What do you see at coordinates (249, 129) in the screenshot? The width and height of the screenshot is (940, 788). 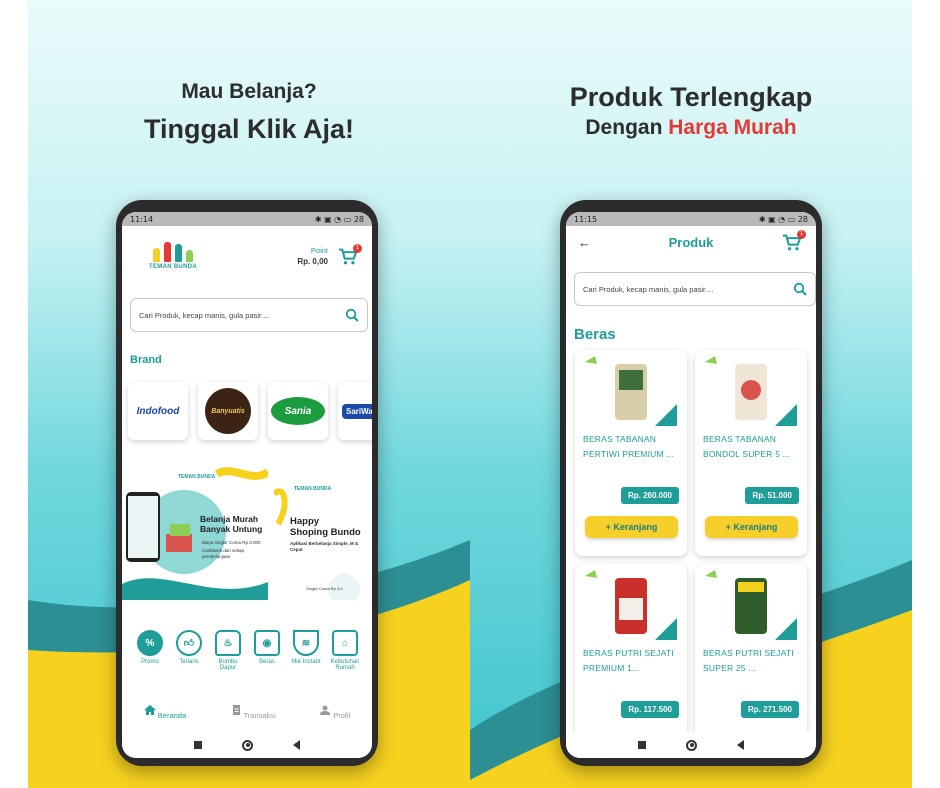 I see `headline-line-2: Tinggal Klik Aja!` at bounding box center [249, 129].